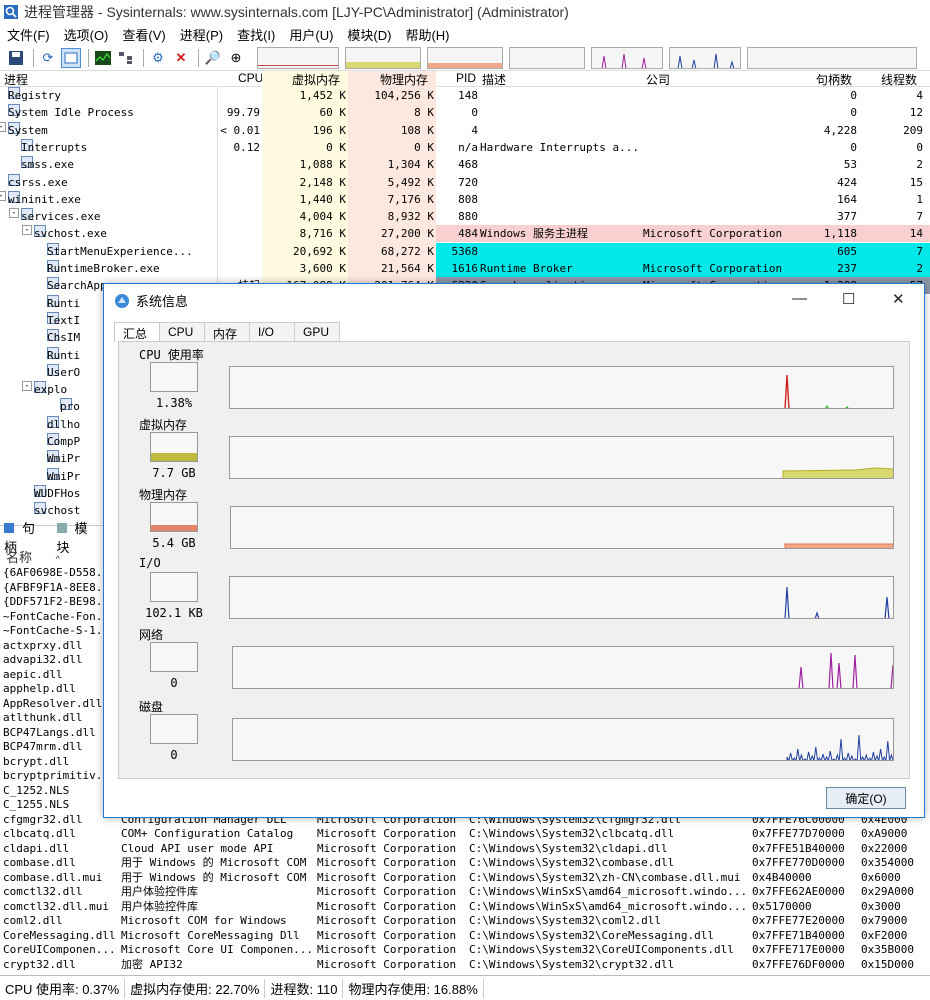  What do you see at coordinates (36, 848) in the screenshot?
I see `module-name: cldapi.dll` at bounding box center [36, 848].